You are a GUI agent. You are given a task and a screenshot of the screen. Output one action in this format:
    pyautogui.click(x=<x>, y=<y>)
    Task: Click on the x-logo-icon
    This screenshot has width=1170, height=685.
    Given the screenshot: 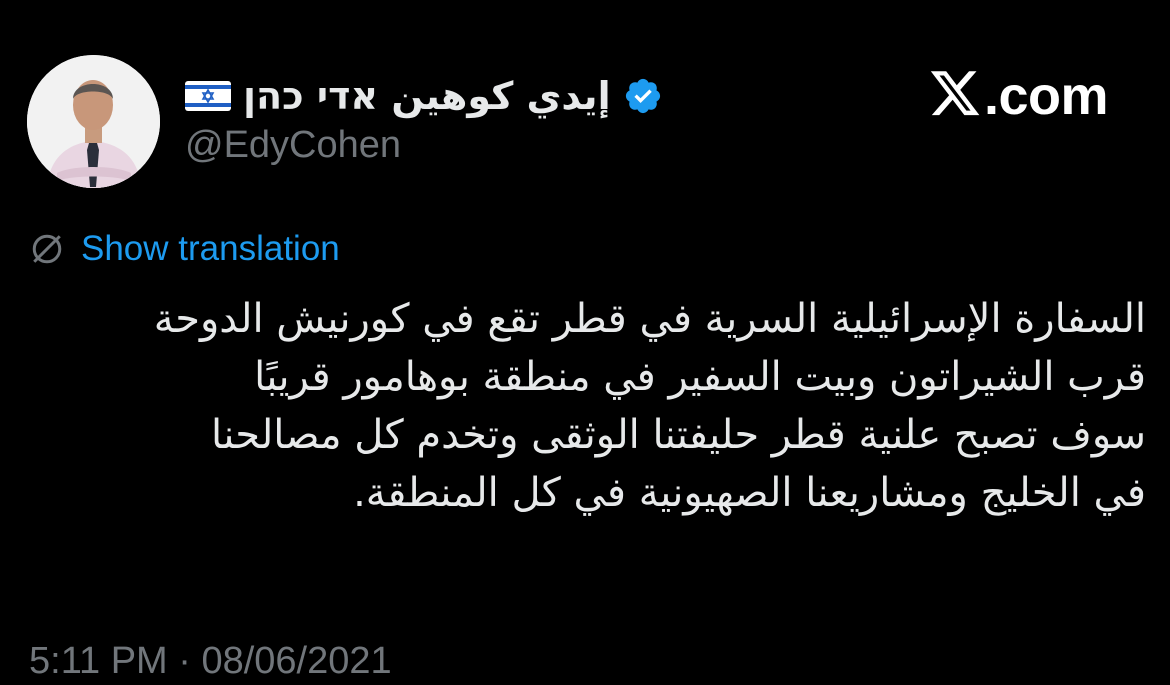 What is the action you would take?
    pyautogui.click(x=955, y=93)
    